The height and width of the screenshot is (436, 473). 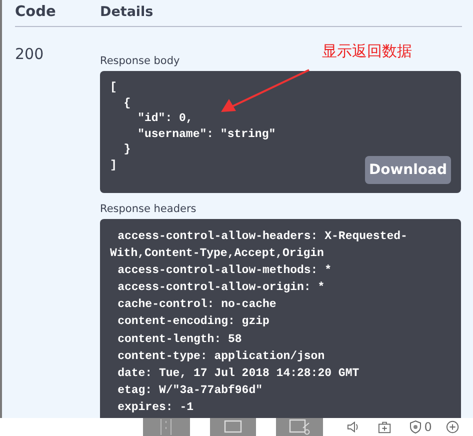 I want to click on window-icon, so click(x=233, y=427).